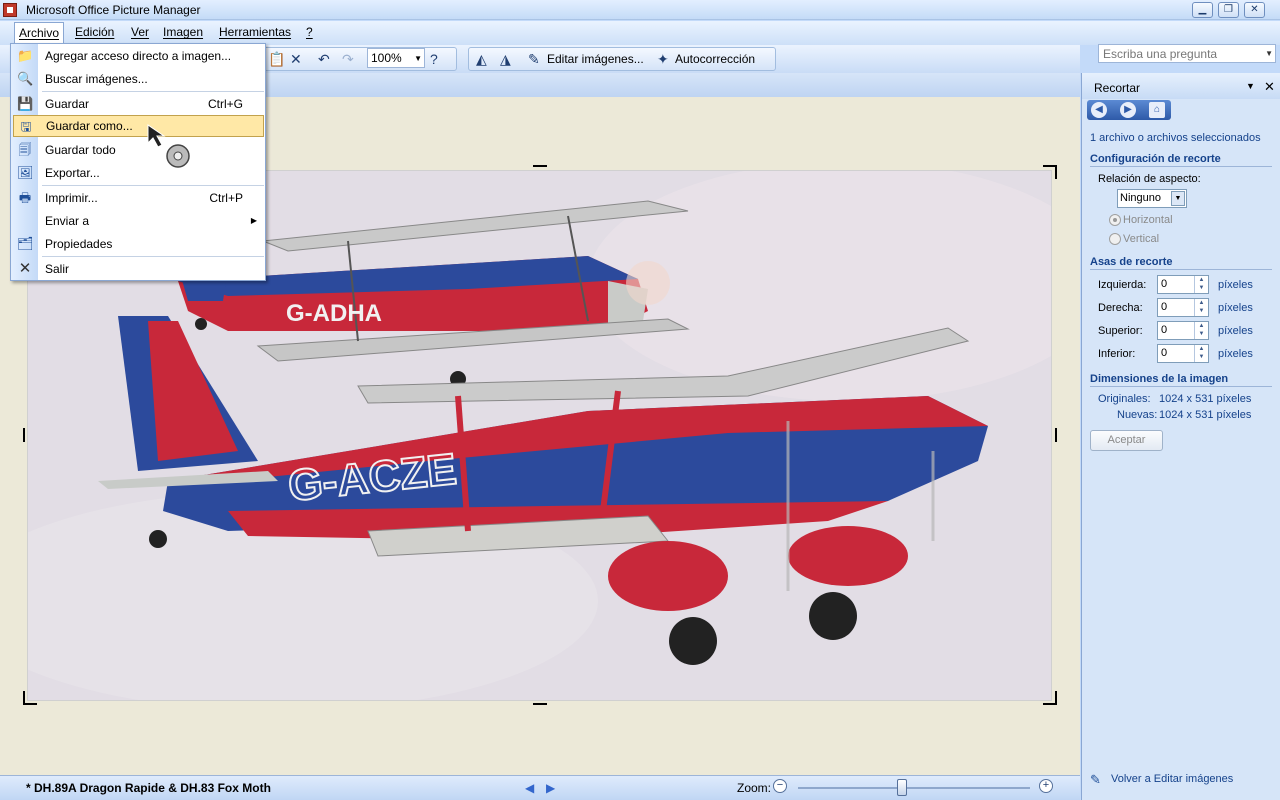 The height and width of the screenshot is (800, 1280). I want to click on ask-question-input: Escriba una pregunta ▼, so click(1187, 53).